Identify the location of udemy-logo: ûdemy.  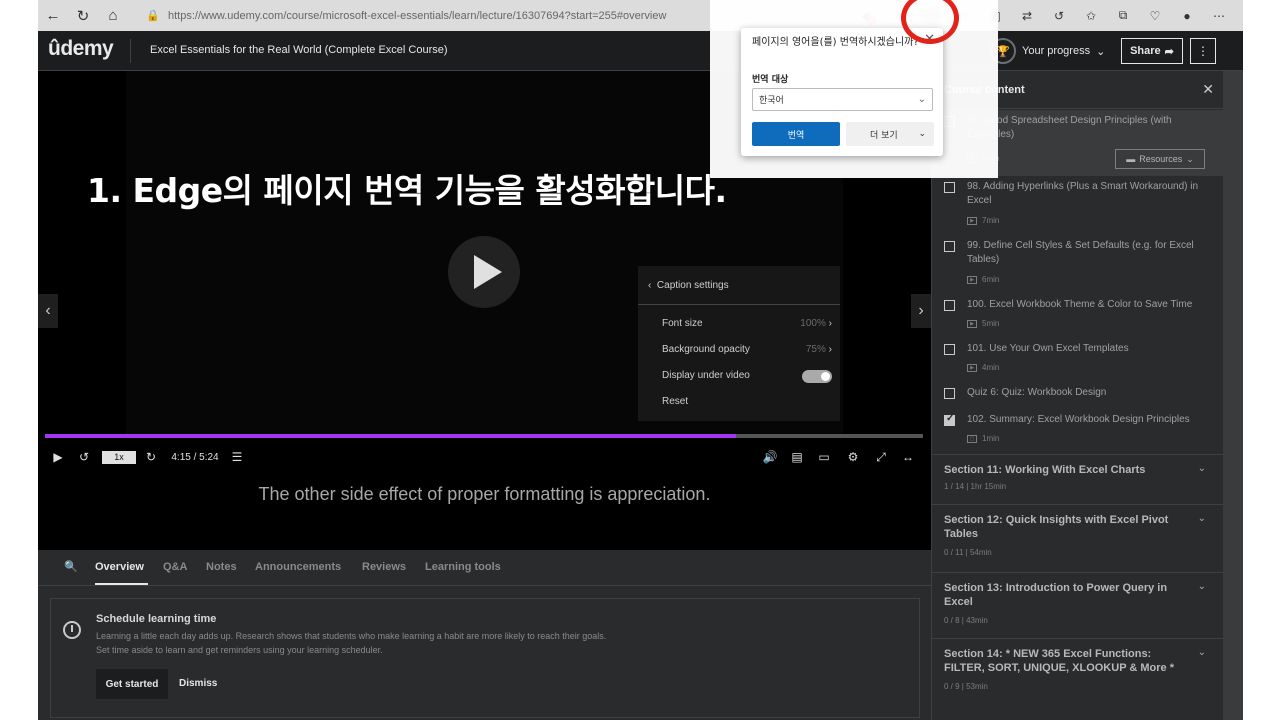
(81, 49).